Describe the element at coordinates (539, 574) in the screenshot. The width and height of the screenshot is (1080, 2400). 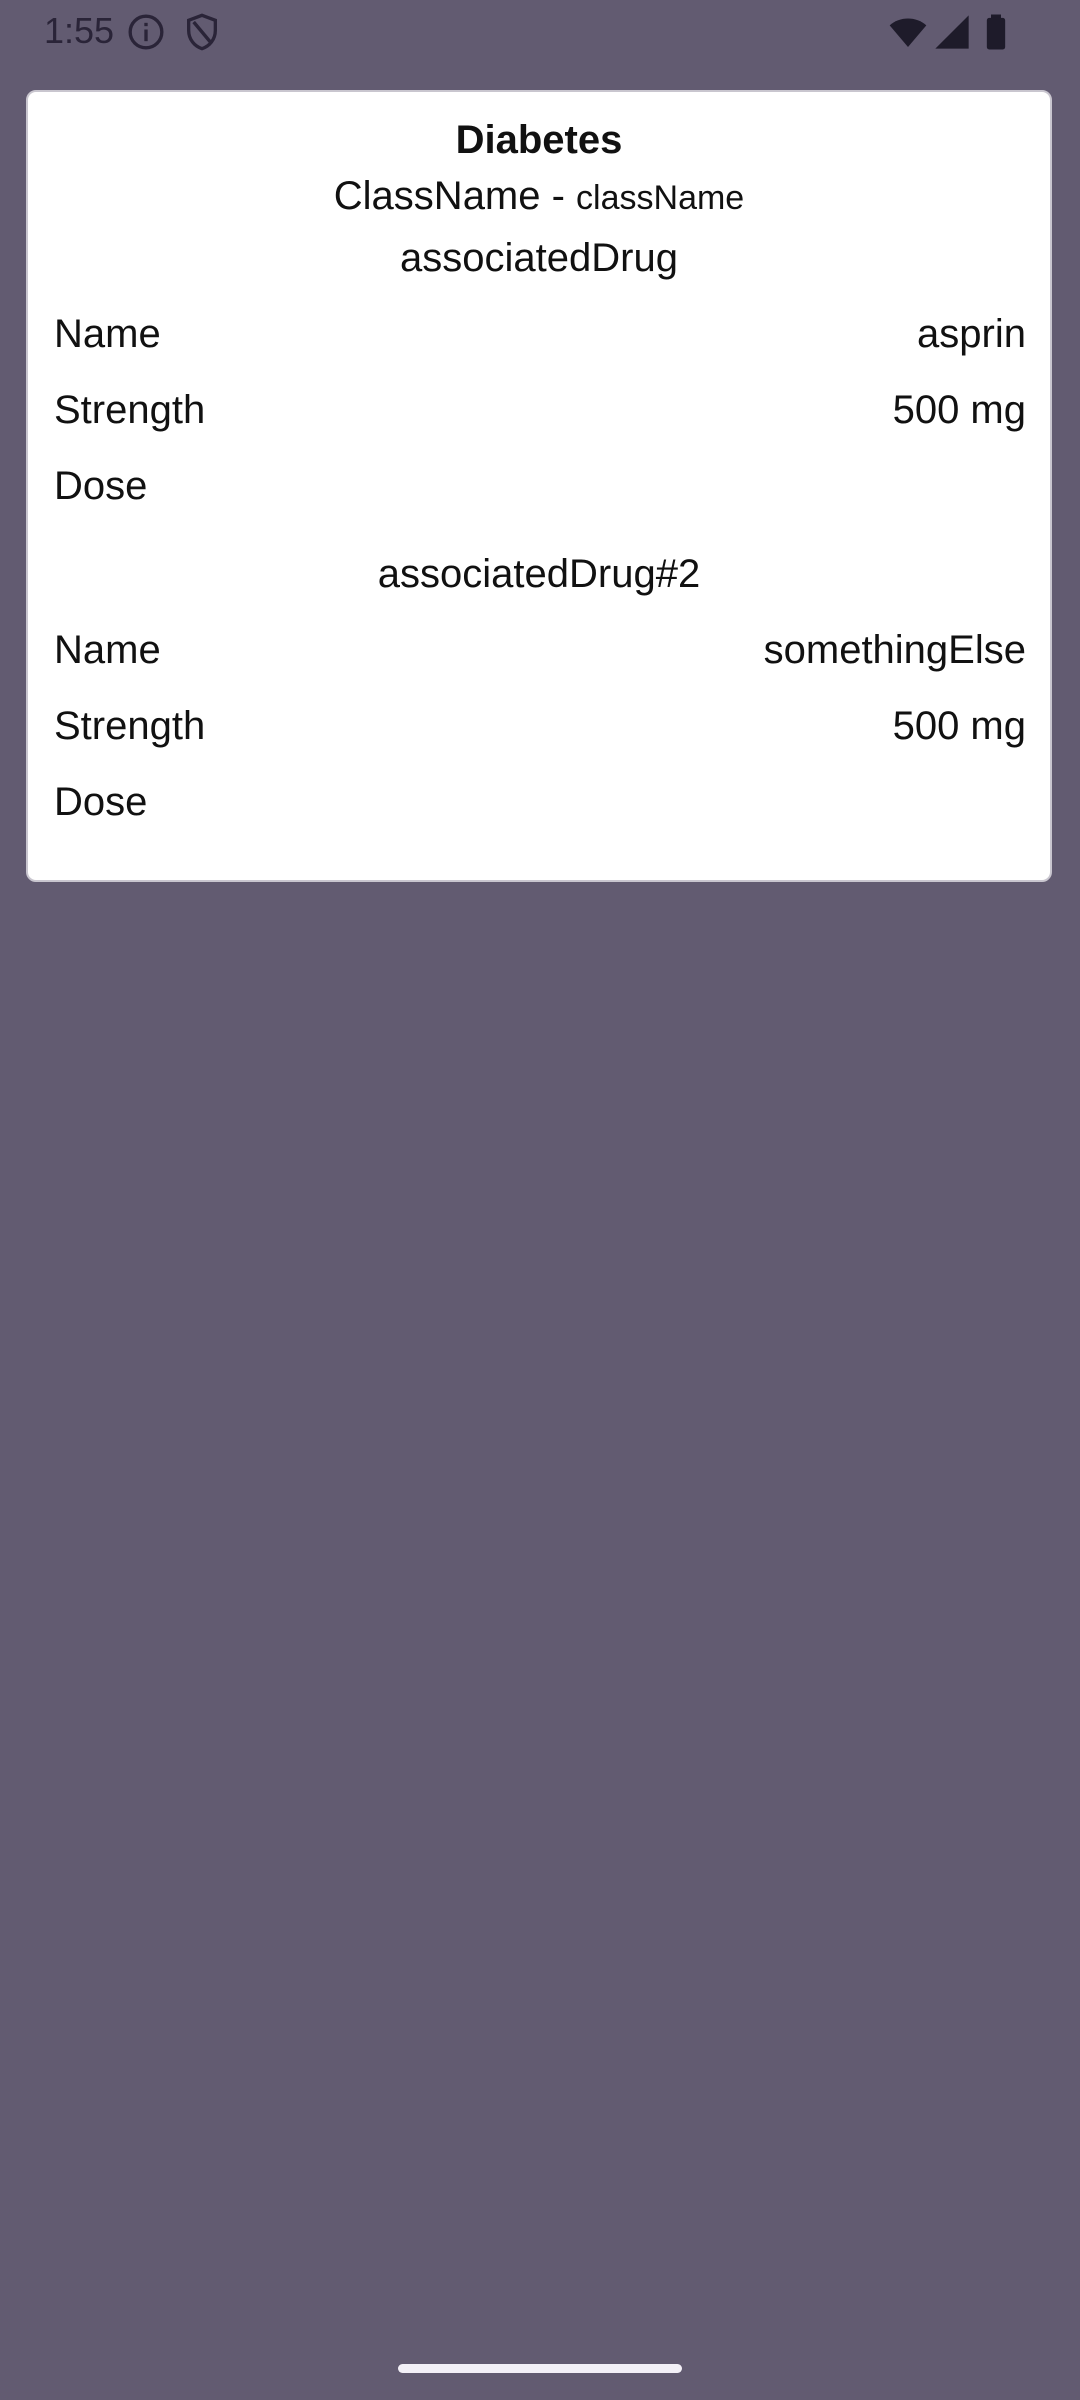
I see `drug-section-title: associatedDrug#2` at that location.